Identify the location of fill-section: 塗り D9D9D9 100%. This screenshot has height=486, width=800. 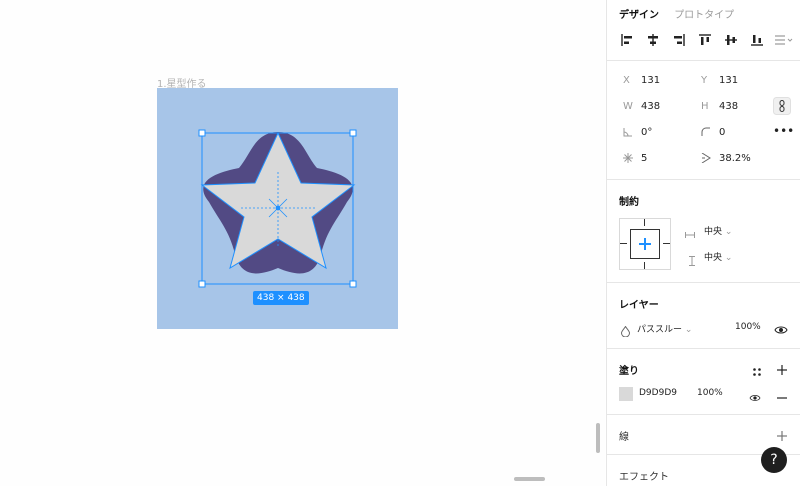
(703, 381).